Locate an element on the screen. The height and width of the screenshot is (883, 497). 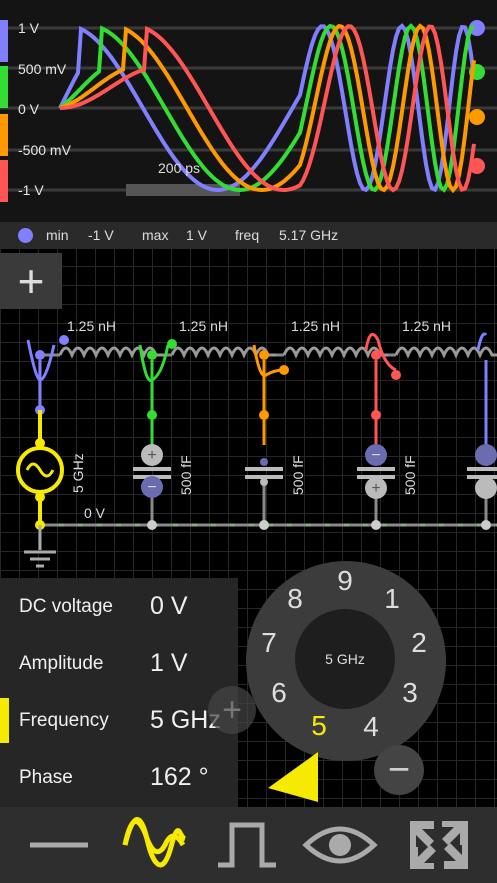
channel-4-swatch is located at coordinates (4, 181).